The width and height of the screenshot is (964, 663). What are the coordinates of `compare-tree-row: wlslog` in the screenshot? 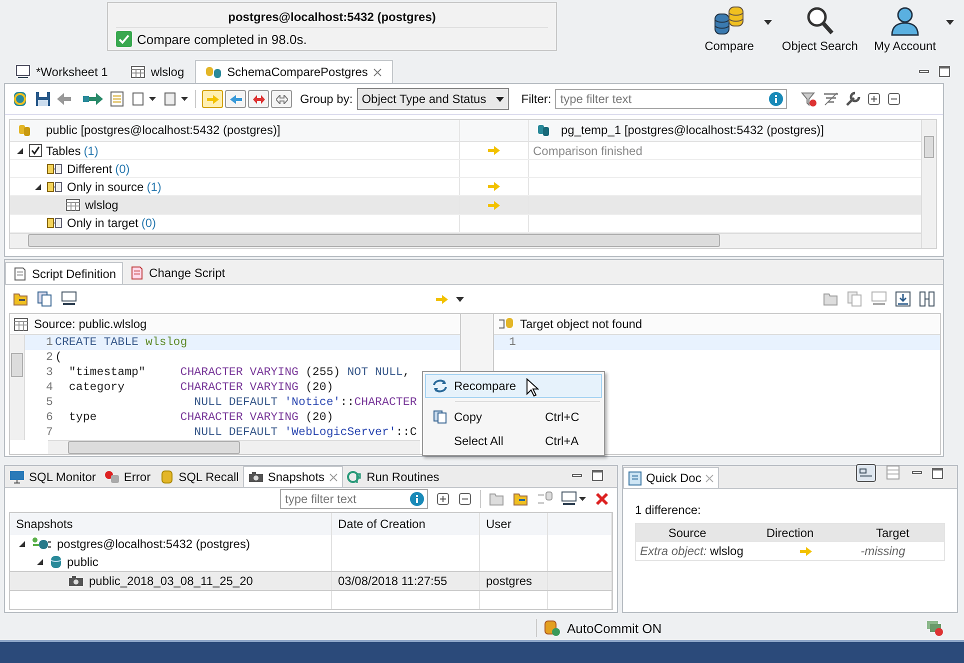 It's located at (465, 205).